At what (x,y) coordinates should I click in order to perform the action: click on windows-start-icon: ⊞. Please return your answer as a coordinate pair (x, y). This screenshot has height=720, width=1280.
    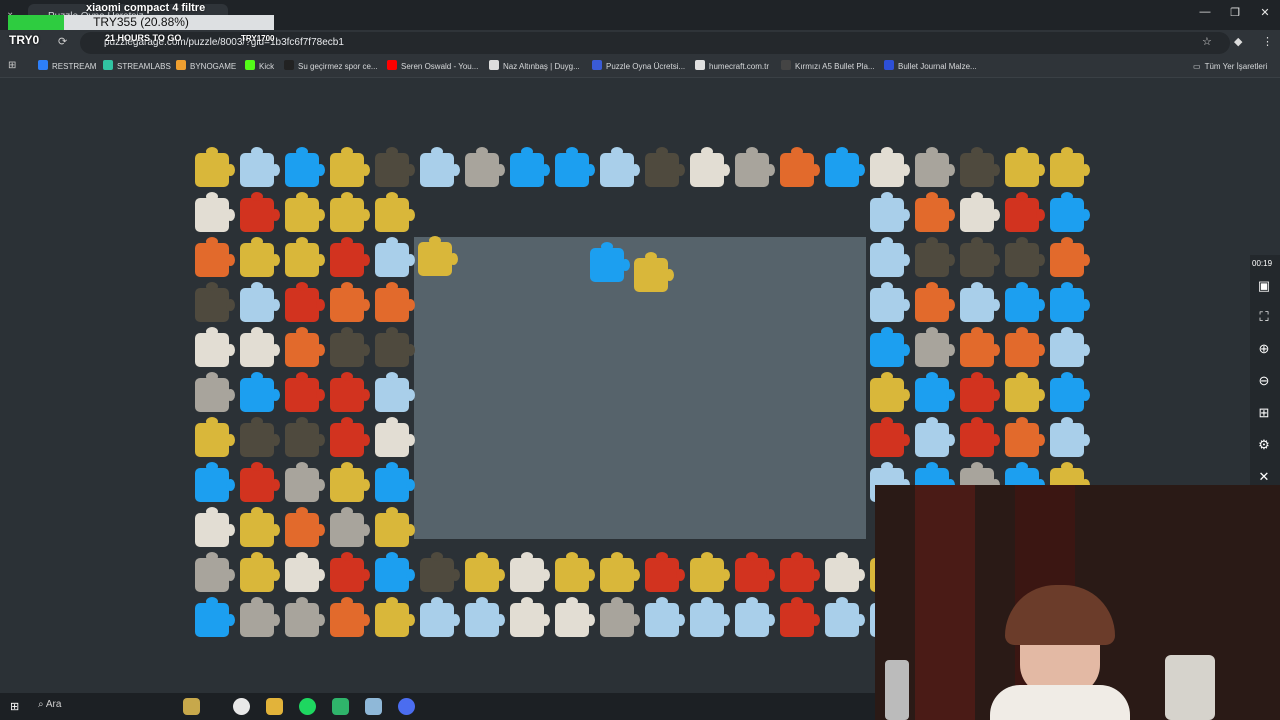
    Looking at the image, I should click on (16, 706).